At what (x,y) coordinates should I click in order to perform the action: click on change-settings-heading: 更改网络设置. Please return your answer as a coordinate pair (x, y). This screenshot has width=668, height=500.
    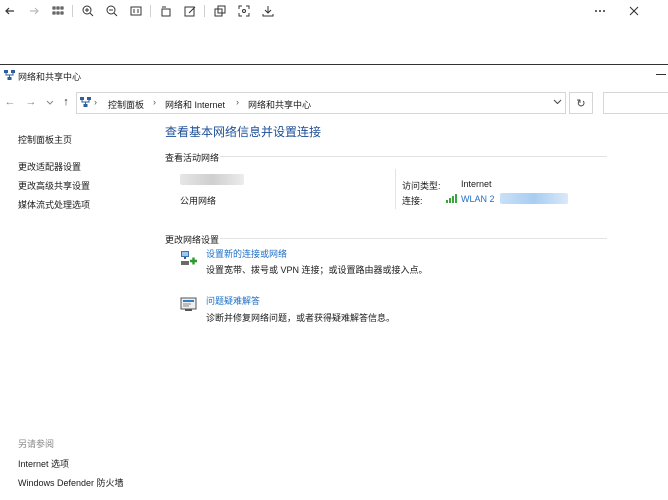
    Looking at the image, I should click on (192, 240).